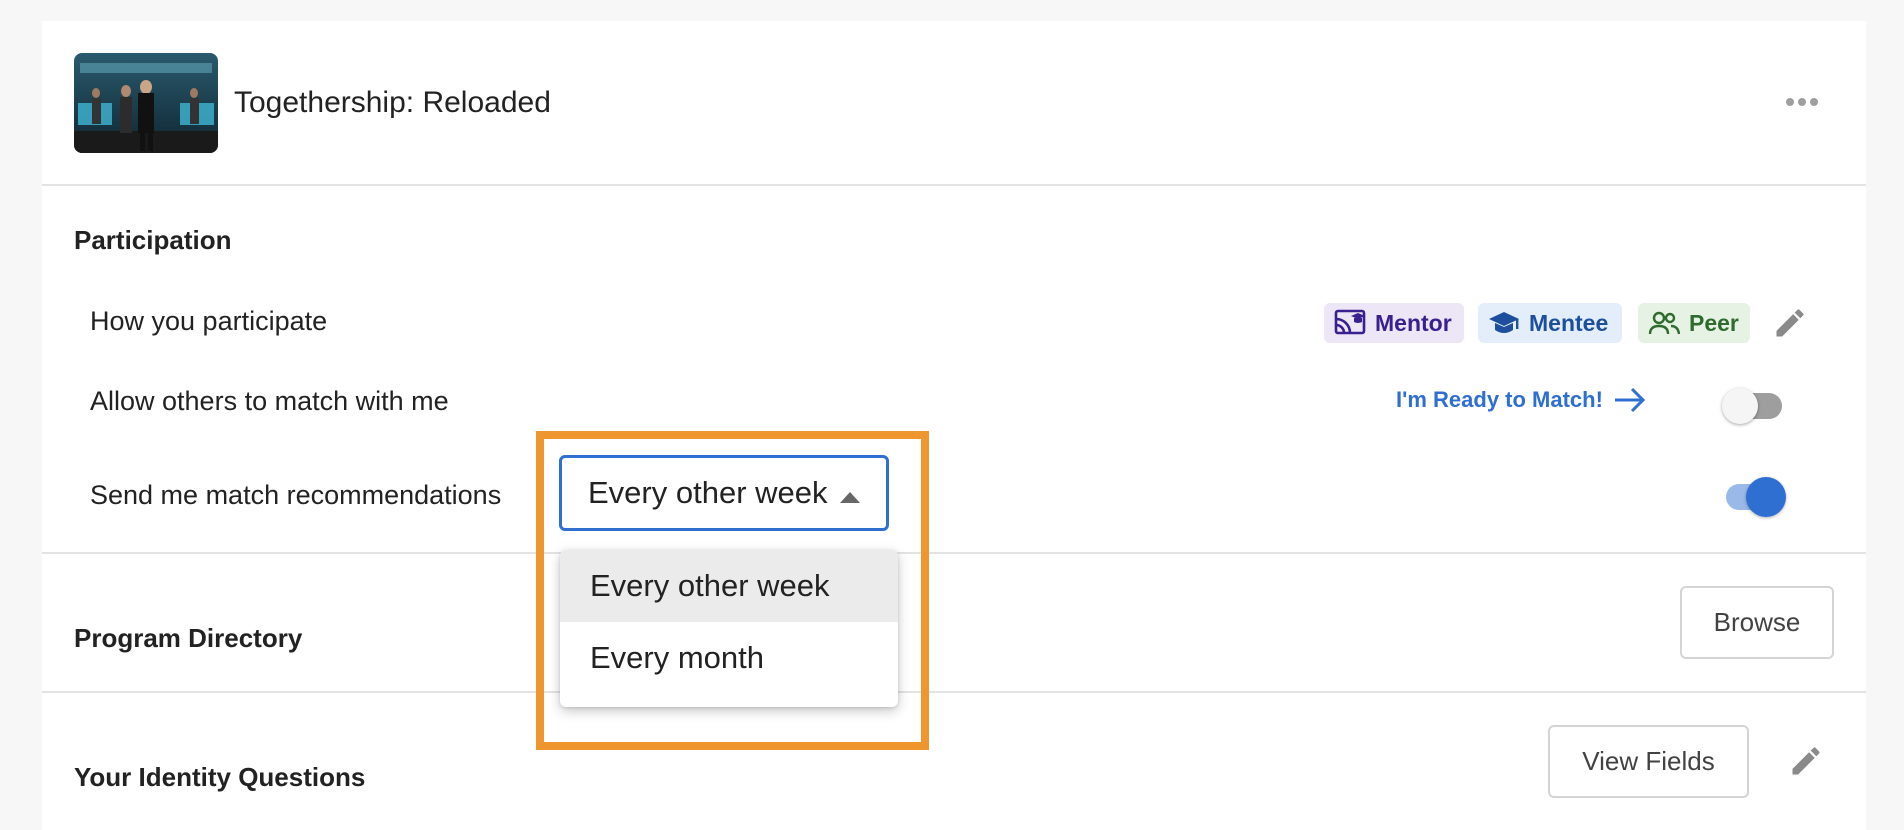  What do you see at coordinates (954, 692) in the screenshot?
I see `directory-divider` at bounding box center [954, 692].